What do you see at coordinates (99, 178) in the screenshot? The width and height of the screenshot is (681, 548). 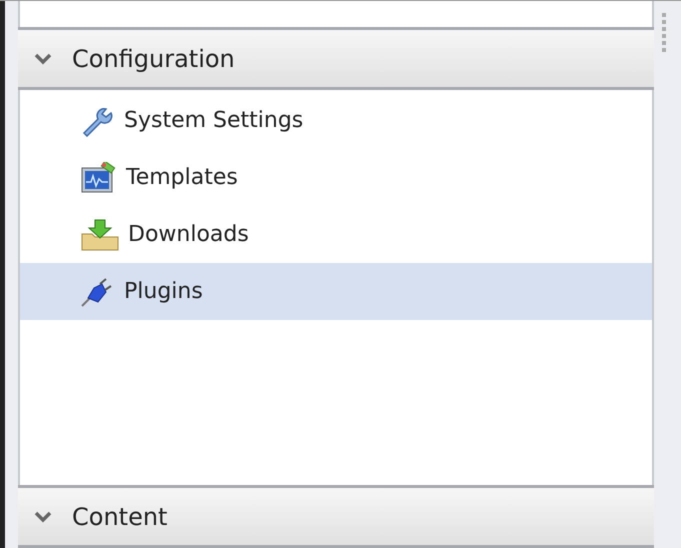 I see `chart-icon` at bounding box center [99, 178].